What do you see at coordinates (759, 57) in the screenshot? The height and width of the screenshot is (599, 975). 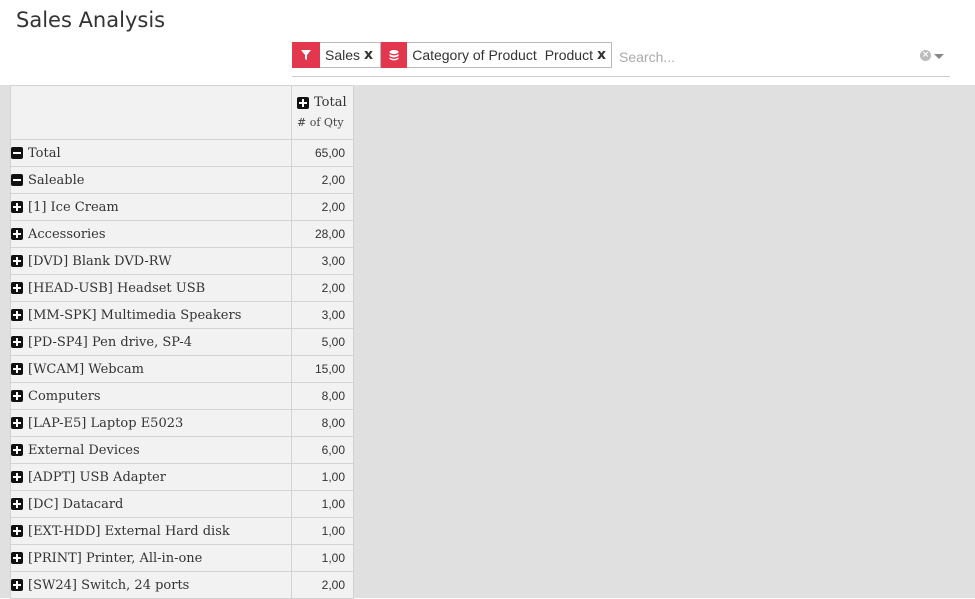 I see `search-input` at bounding box center [759, 57].